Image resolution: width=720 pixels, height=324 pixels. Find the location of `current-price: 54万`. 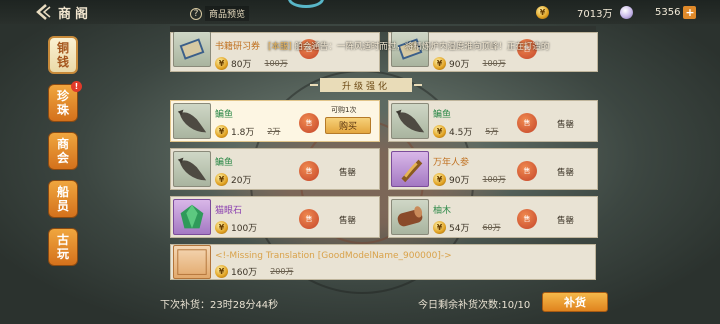

current-price: 54万 is located at coordinates (459, 229).